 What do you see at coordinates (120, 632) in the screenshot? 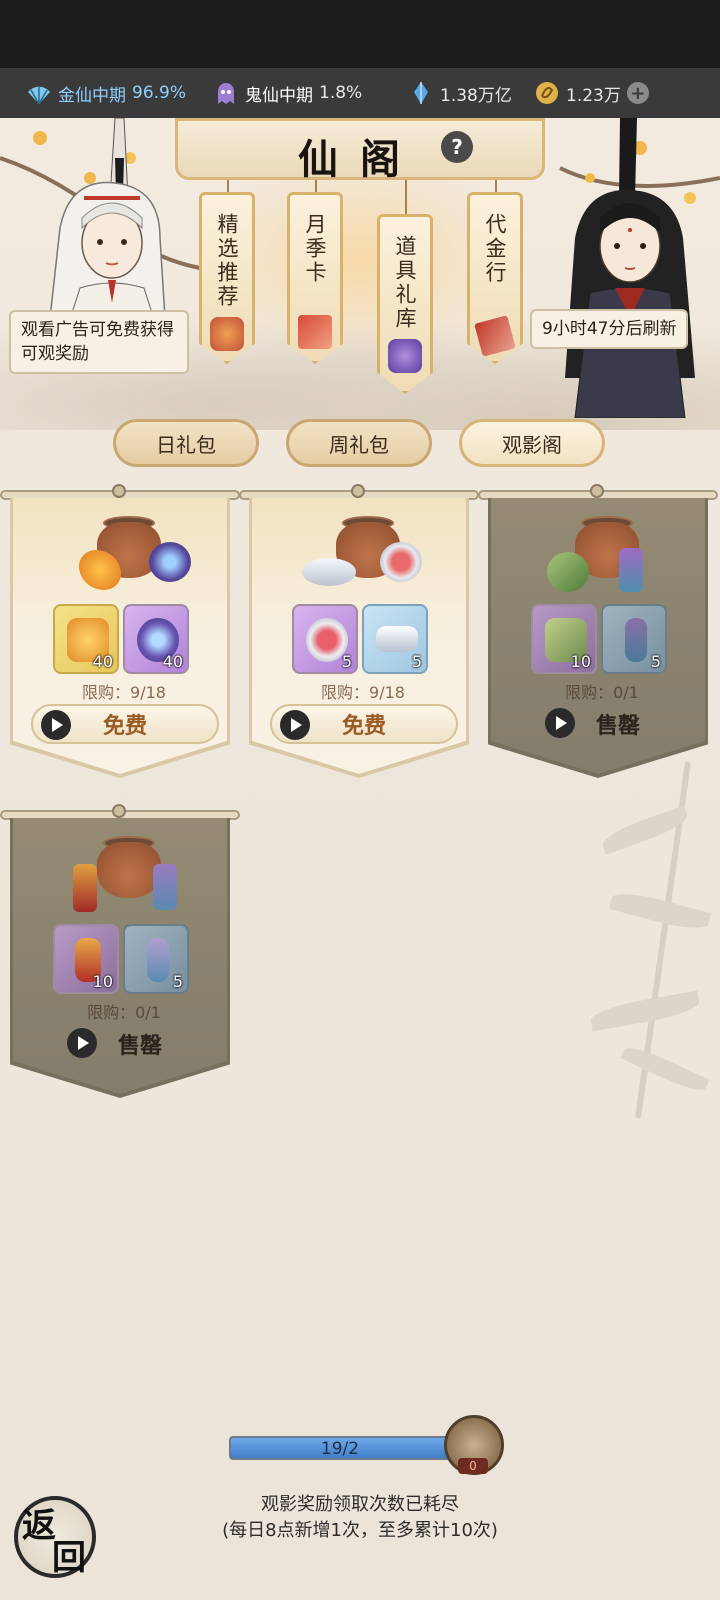
I see `pack-card: 40 40 限购：9/18 免费` at bounding box center [120, 632].